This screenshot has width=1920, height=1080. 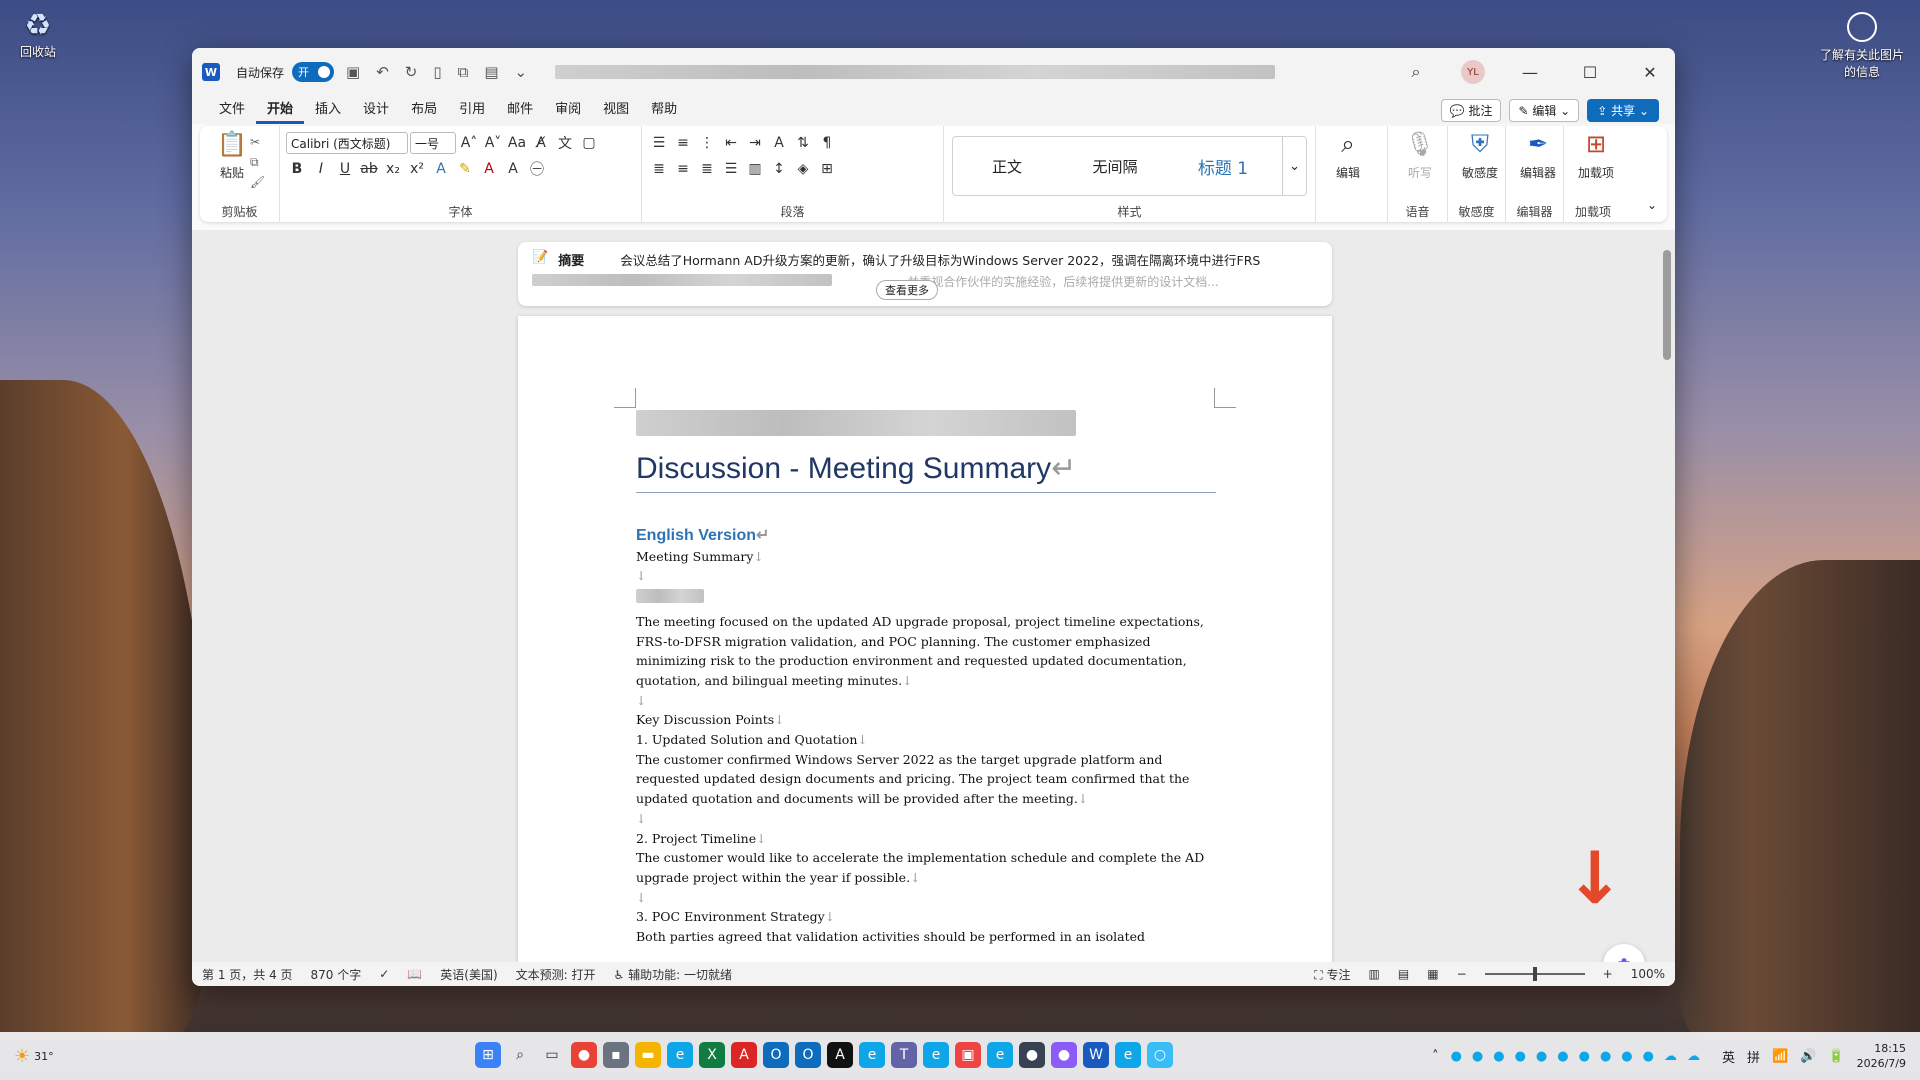 I want to click on new-doc-icon: ▯, so click(x=437, y=72).